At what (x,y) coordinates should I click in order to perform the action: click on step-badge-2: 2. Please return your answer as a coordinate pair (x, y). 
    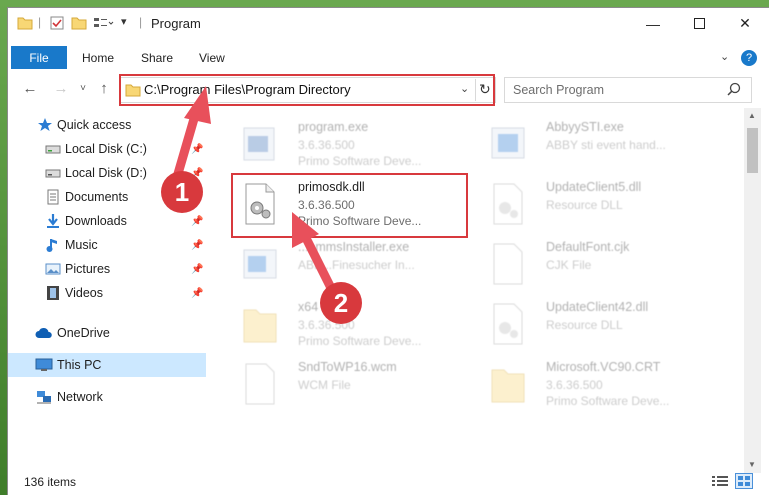
    Looking at the image, I should click on (341, 303).